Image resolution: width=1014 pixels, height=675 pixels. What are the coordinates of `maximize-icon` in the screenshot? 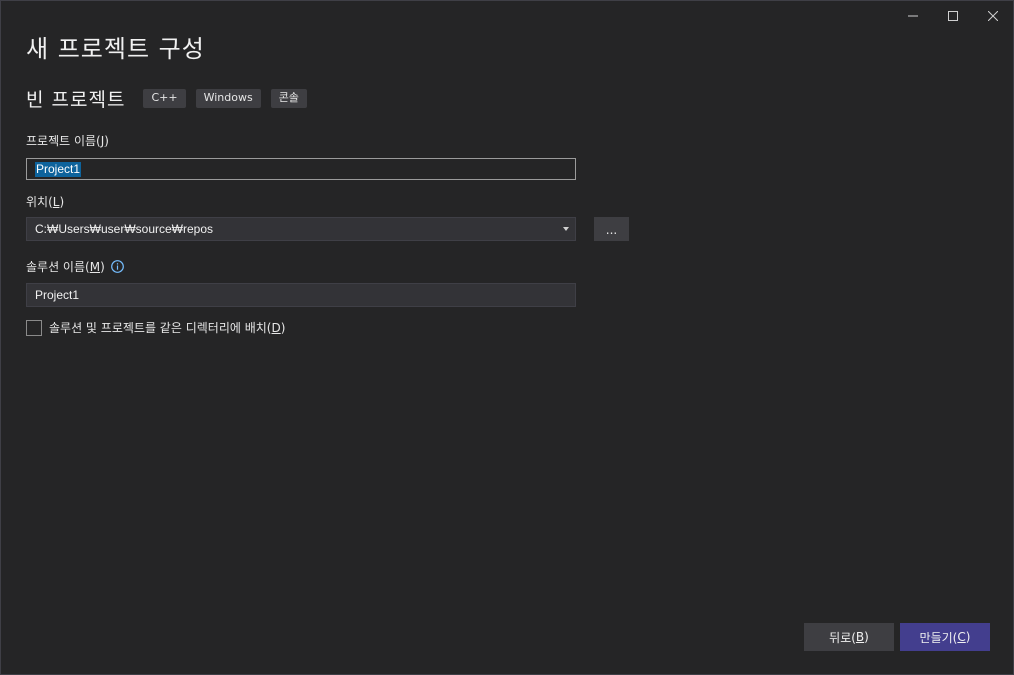 It's located at (953, 16).